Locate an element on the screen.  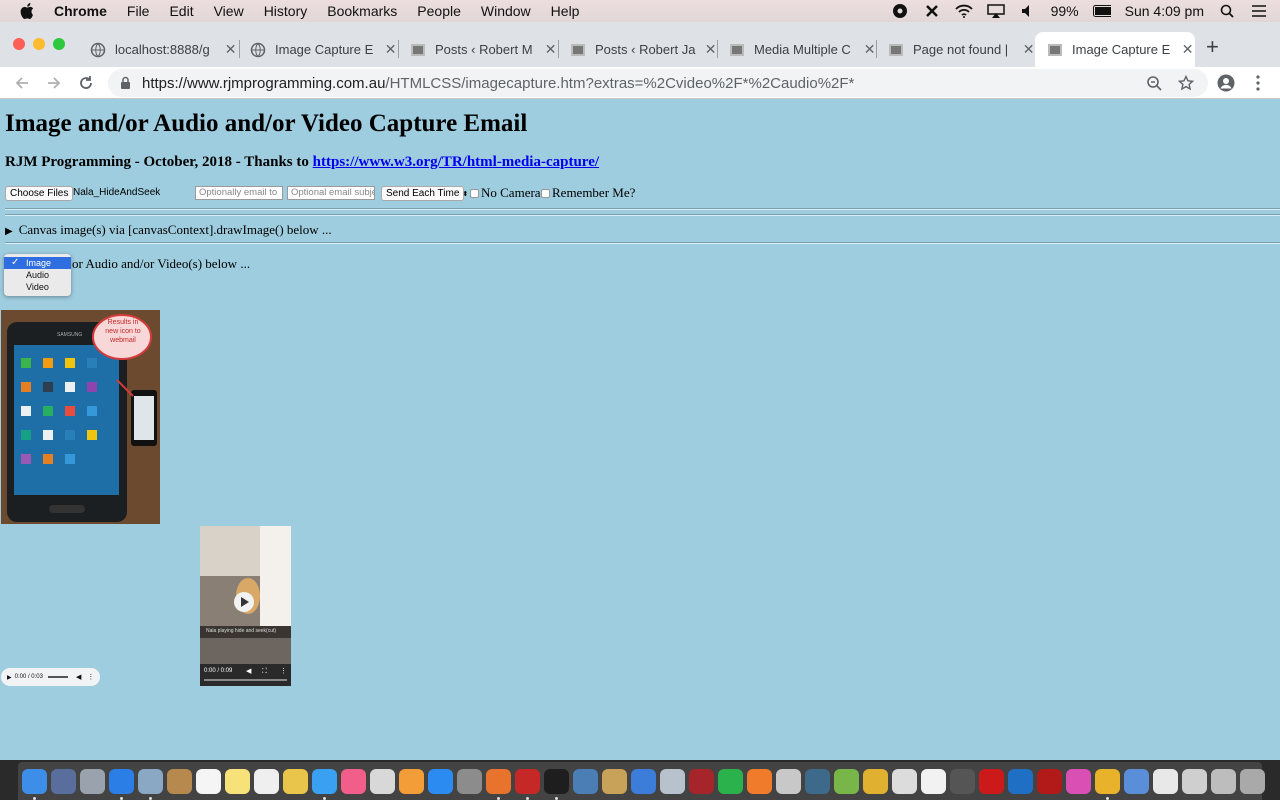
calendar-icon is located at coordinates (208, 781).